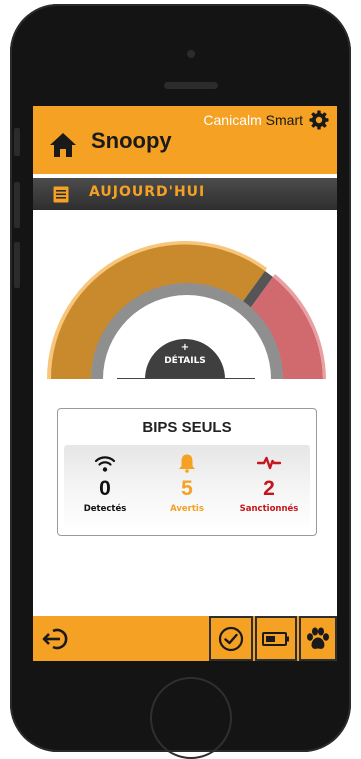 Image resolution: width=361 pixels, height=759 pixels. I want to click on validate-button, so click(231, 638).